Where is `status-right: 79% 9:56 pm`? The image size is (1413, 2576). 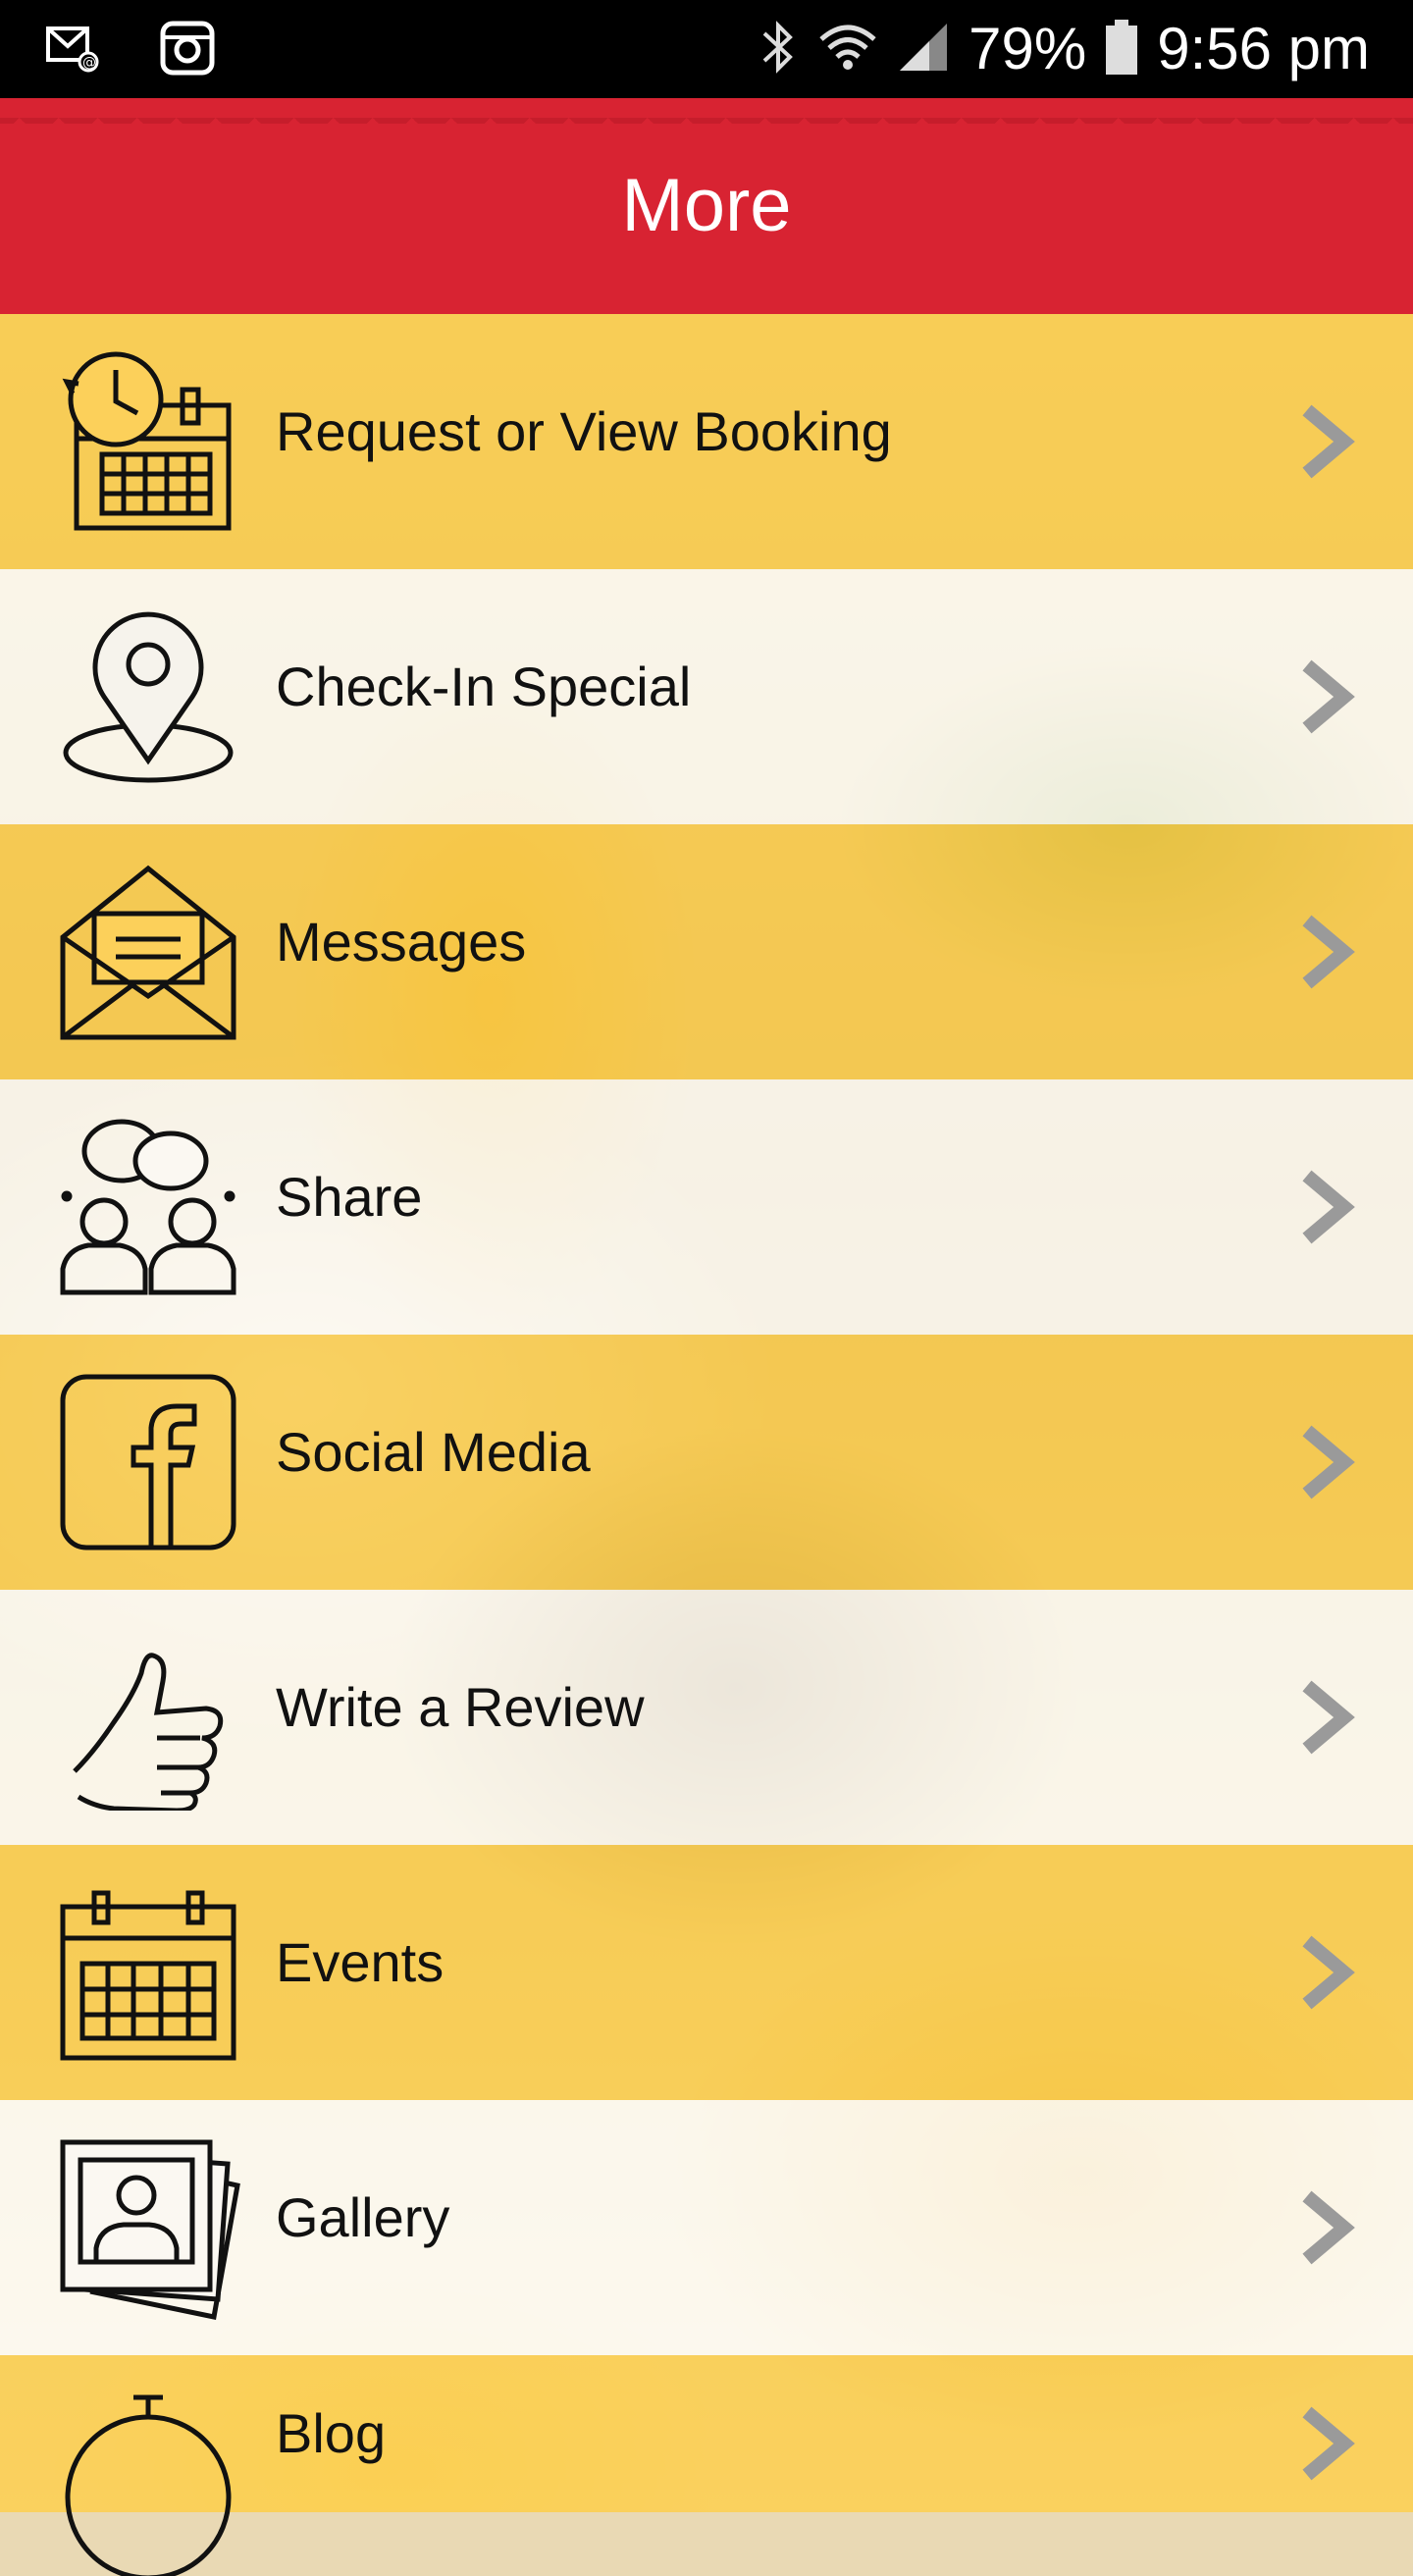
status-right: 79% 9:56 pm is located at coordinates (1063, 49).